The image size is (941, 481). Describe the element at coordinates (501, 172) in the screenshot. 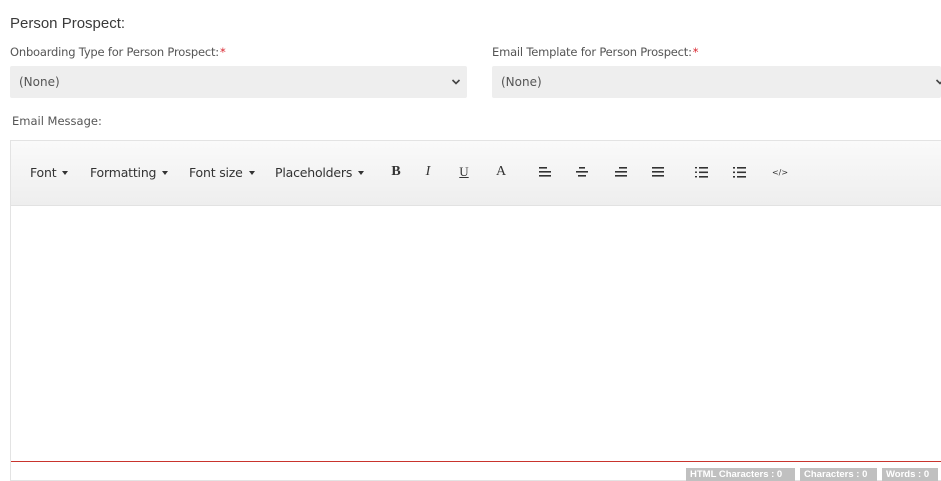

I see `font-color-button: A` at that location.